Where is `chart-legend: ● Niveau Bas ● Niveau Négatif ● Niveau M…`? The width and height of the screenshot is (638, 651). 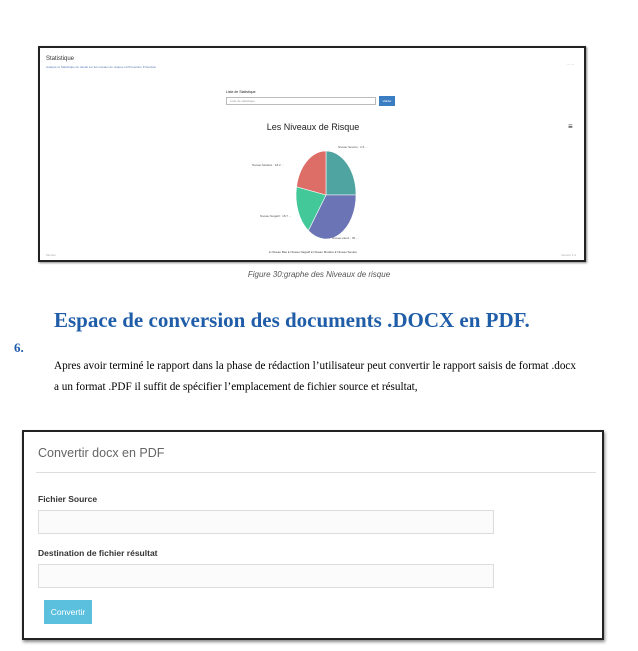
chart-legend: ● Niveau Bas ● Niveau Négatif ● Niveau M… is located at coordinates (313, 252).